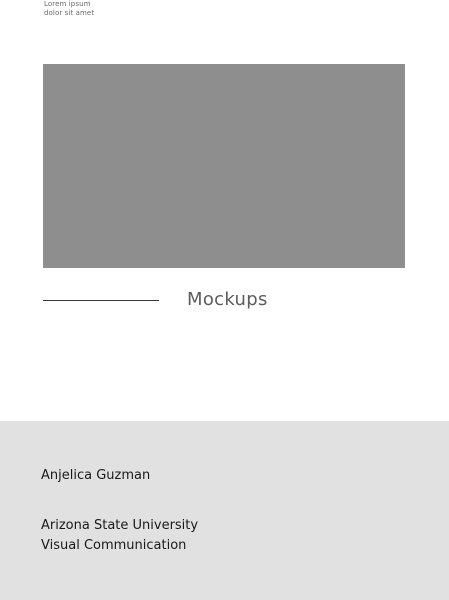  Describe the element at coordinates (96, 475) in the screenshot. I see `author-name: Anjelica Guzman` at that location.